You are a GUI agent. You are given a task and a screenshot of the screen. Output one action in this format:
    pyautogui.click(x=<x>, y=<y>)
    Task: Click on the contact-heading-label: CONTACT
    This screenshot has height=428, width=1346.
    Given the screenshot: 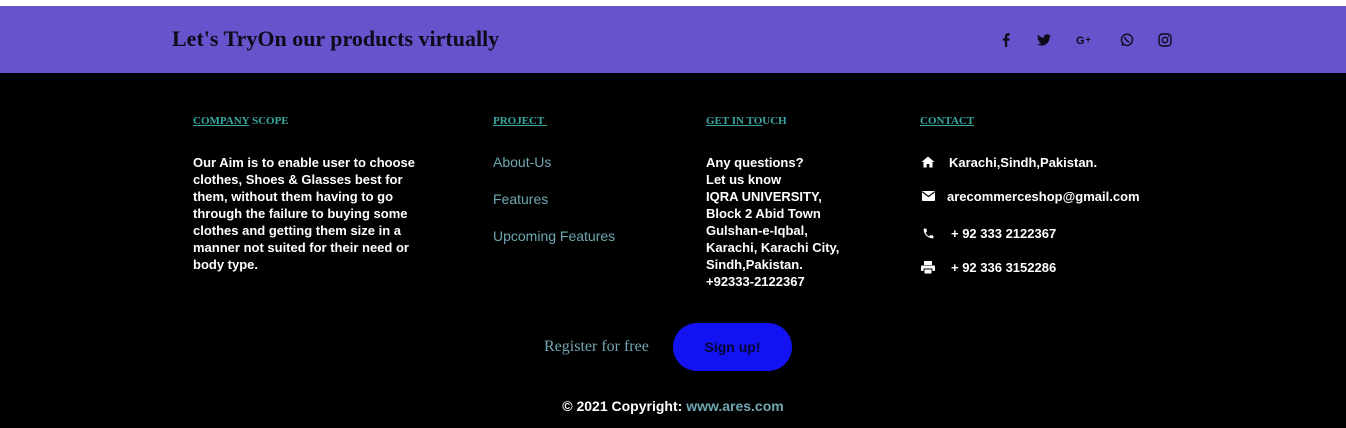 What is the action you would take?
    pyautogui.click(x=947, y=121)
    